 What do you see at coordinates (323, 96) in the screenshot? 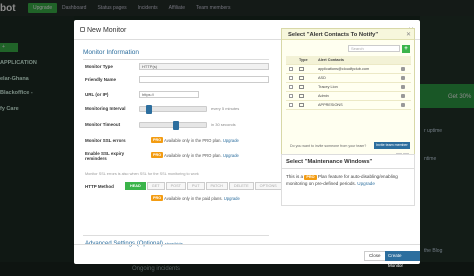
I see `contact-name: Admin` at bounding box center [323, 96].